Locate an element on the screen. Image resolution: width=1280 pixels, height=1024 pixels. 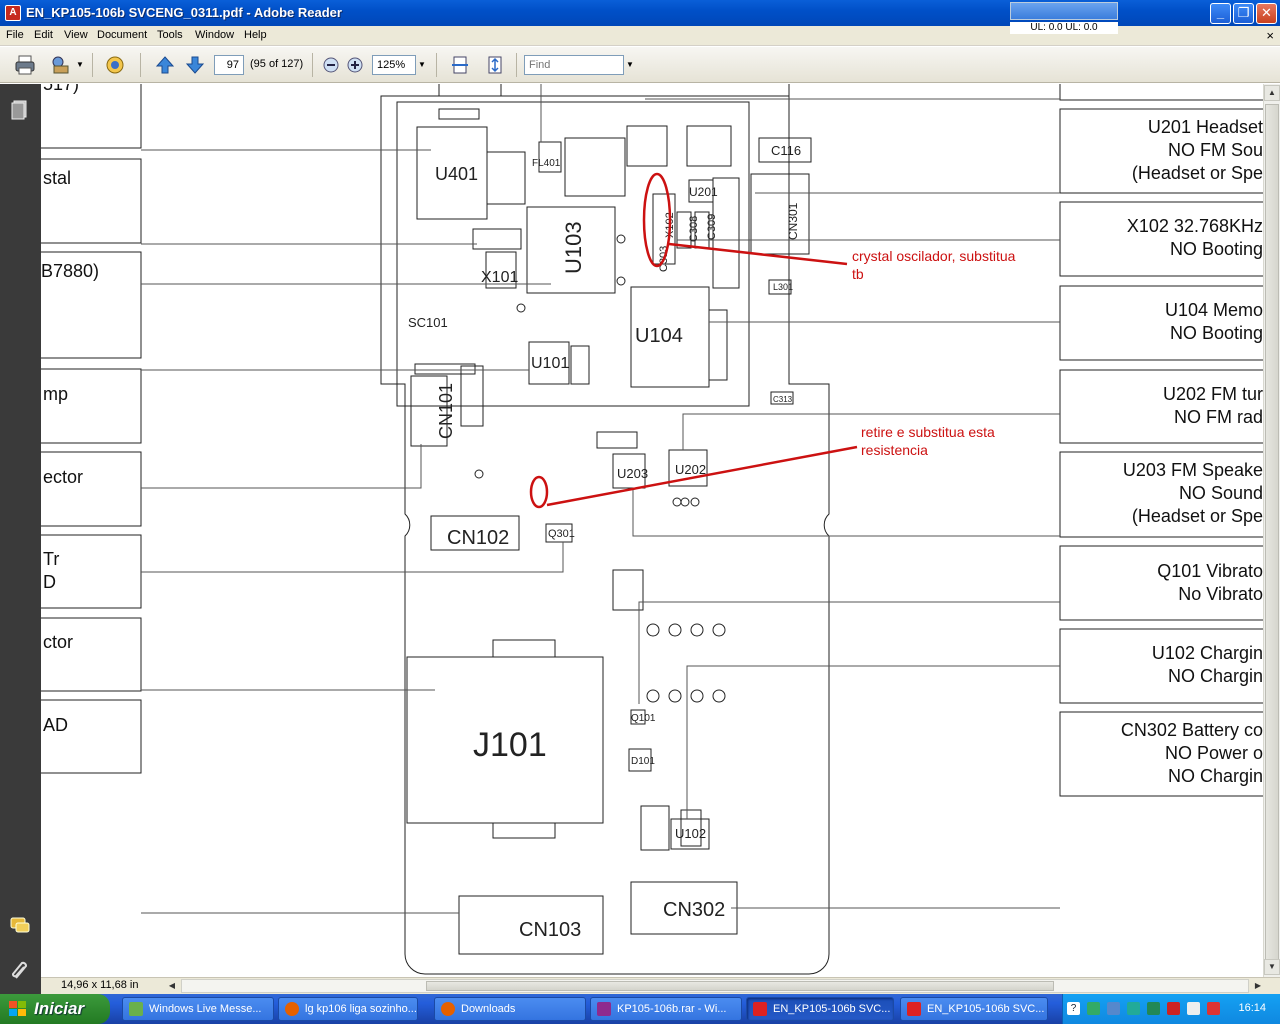
toolbar: ▼ (95 of 127) ▼ ▼ is located at coordinates (640, 65).